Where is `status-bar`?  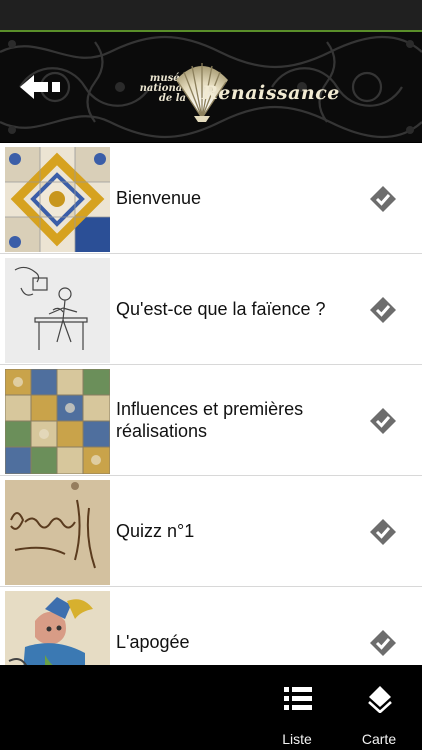
status-bar is located at coordinates (211, 16).